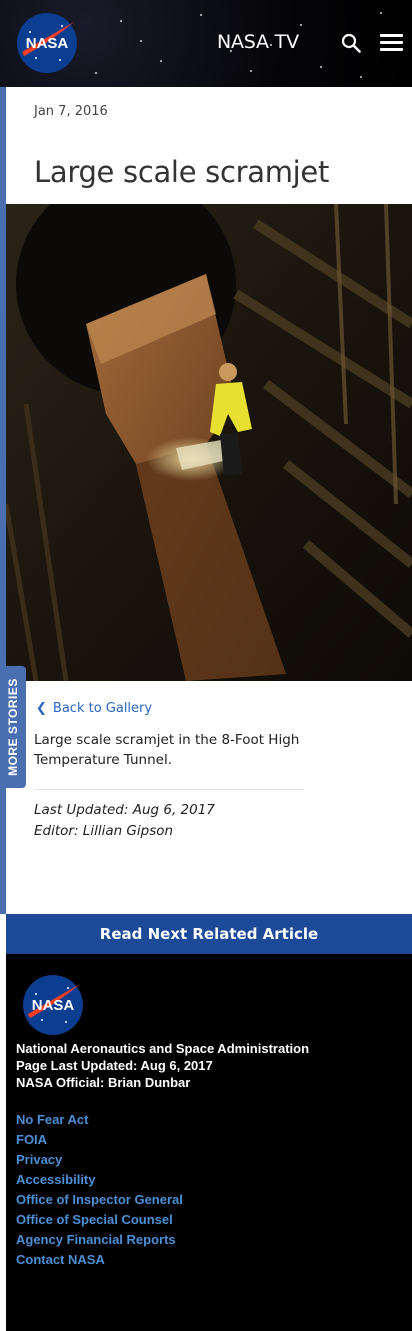 The image size is (412, 1331). I want to click on back-to-gallery-link: ❮ Back to Gallery, so click(94, 708).